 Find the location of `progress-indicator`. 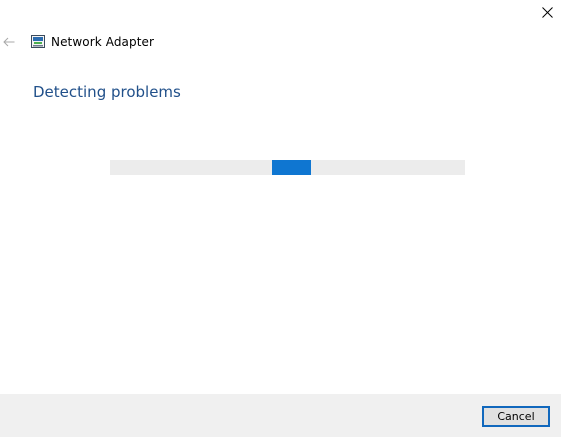

progress-indicator is located at coordinates (291, 167).